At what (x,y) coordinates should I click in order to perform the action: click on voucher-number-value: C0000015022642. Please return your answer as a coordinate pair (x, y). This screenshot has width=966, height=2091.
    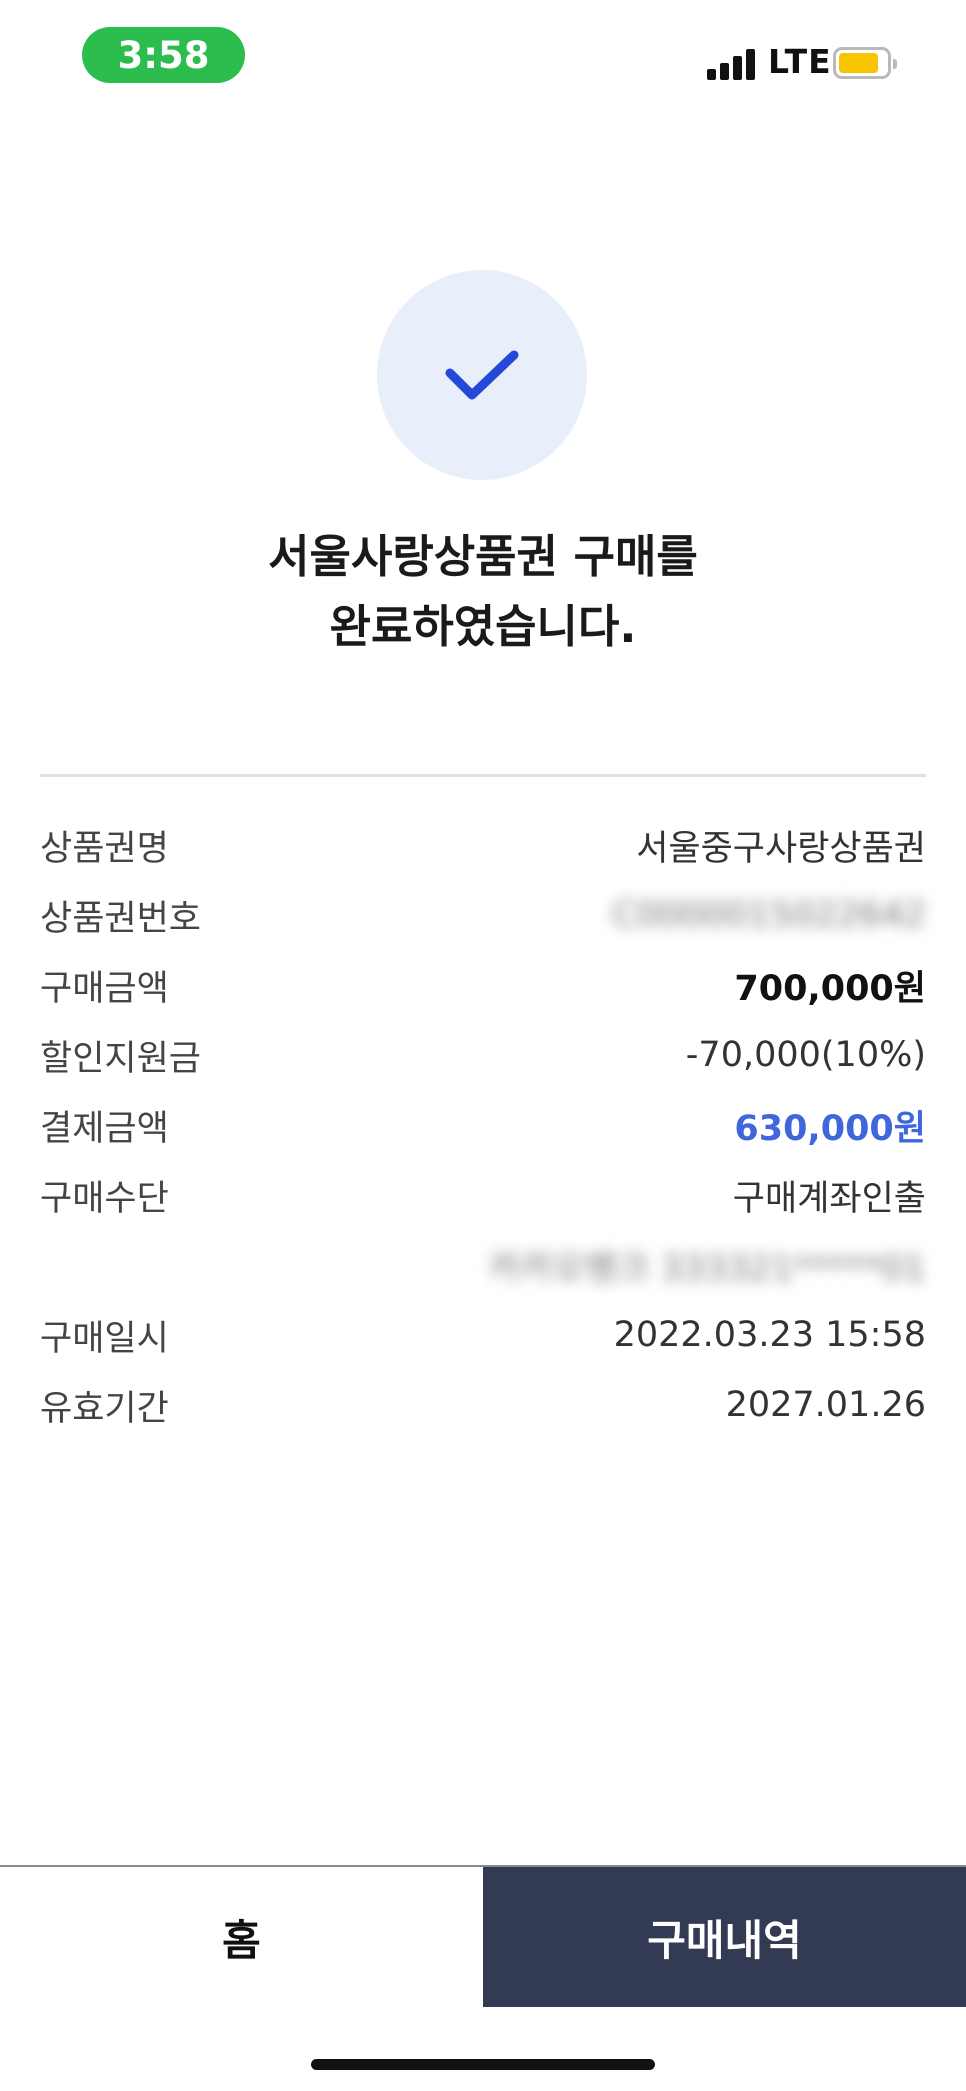
    Looking at the image, I should click on (769, 915).